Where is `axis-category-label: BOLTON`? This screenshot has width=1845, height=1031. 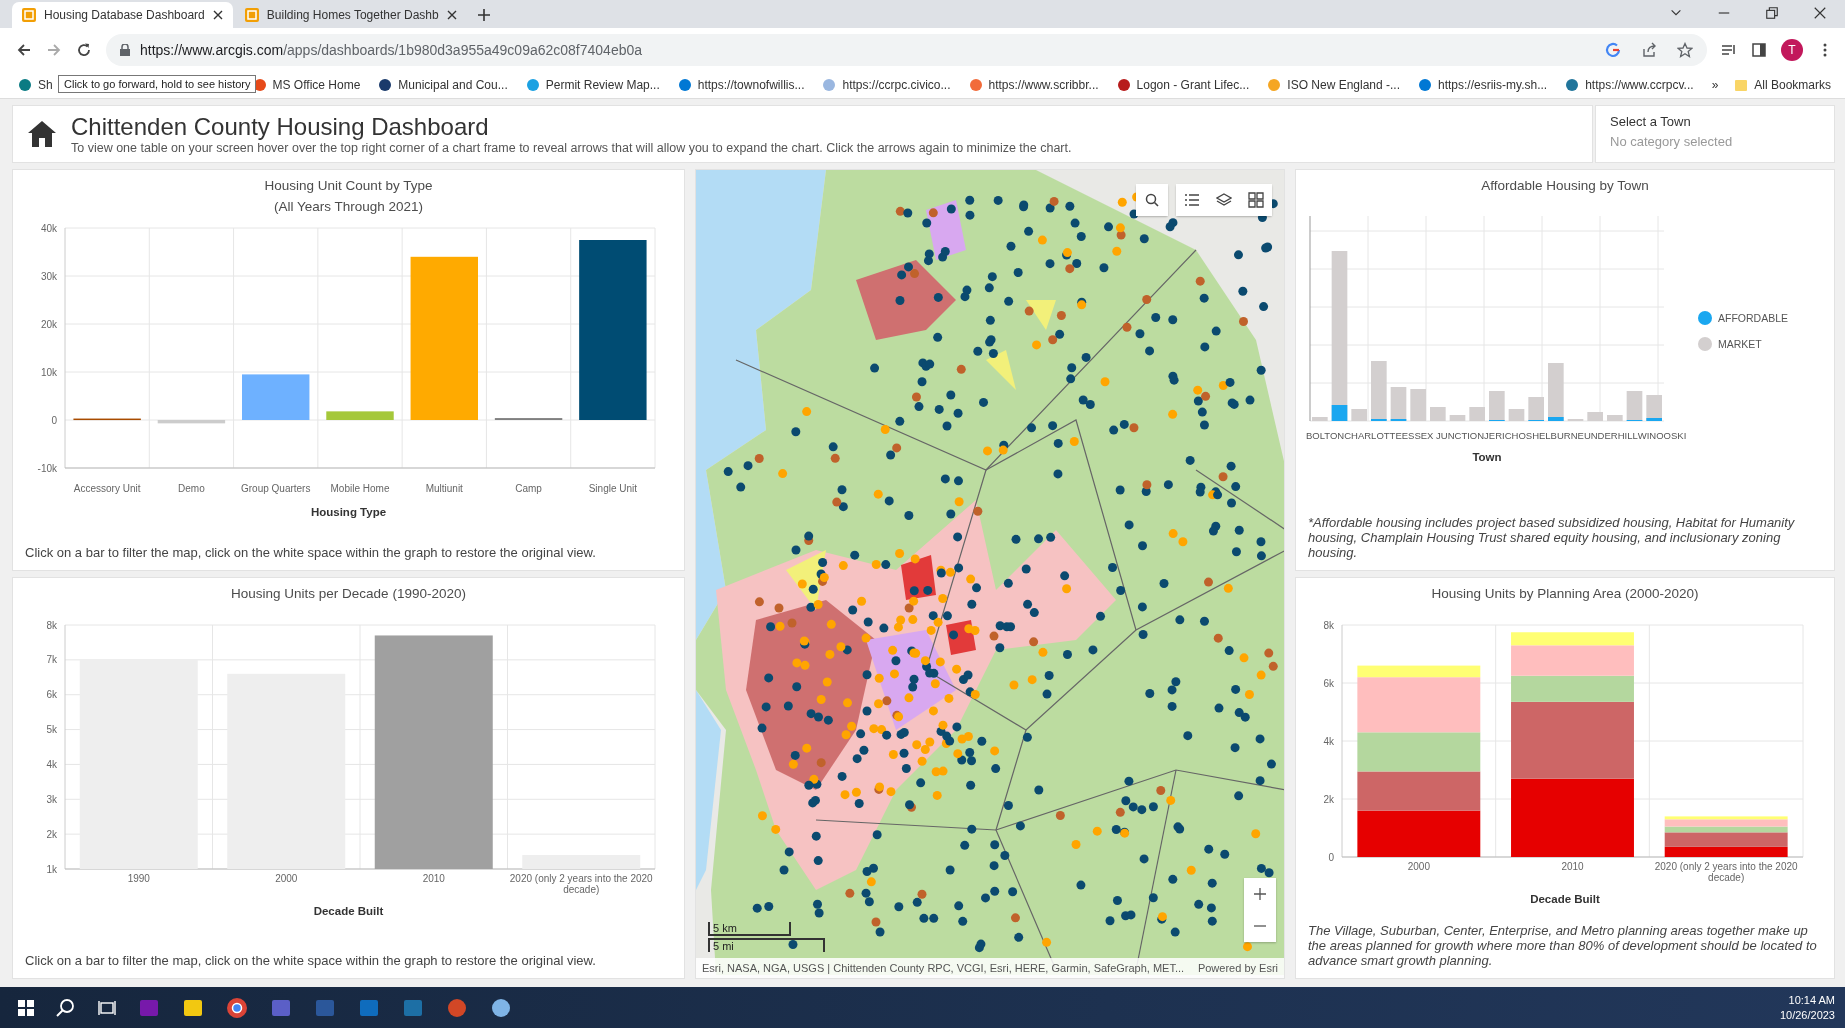 axis-category-label: BOLTON is located at coordinates (1325, 435).